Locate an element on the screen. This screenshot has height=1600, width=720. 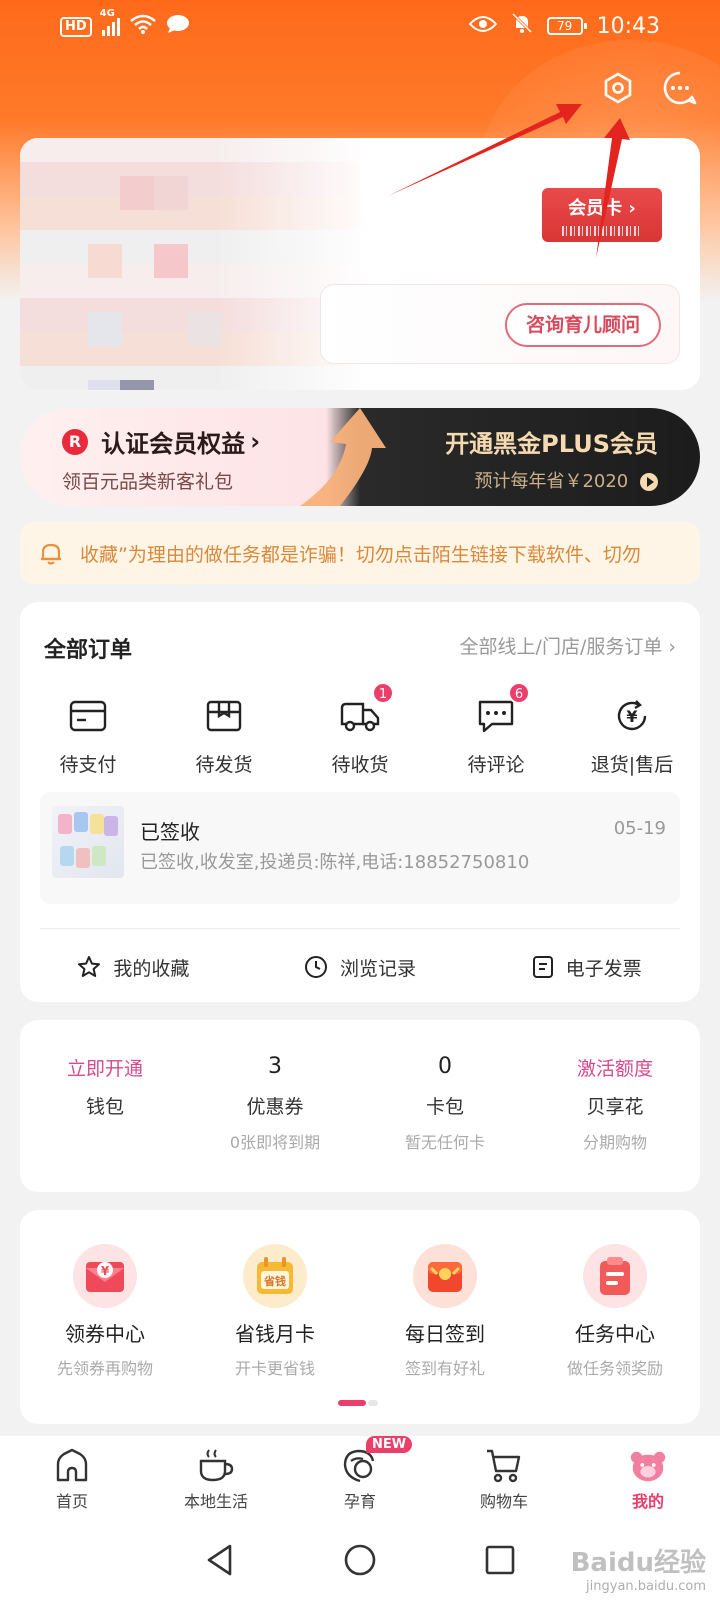
tab-local-life: 本地生活 is located at coordinates (216, 1478).